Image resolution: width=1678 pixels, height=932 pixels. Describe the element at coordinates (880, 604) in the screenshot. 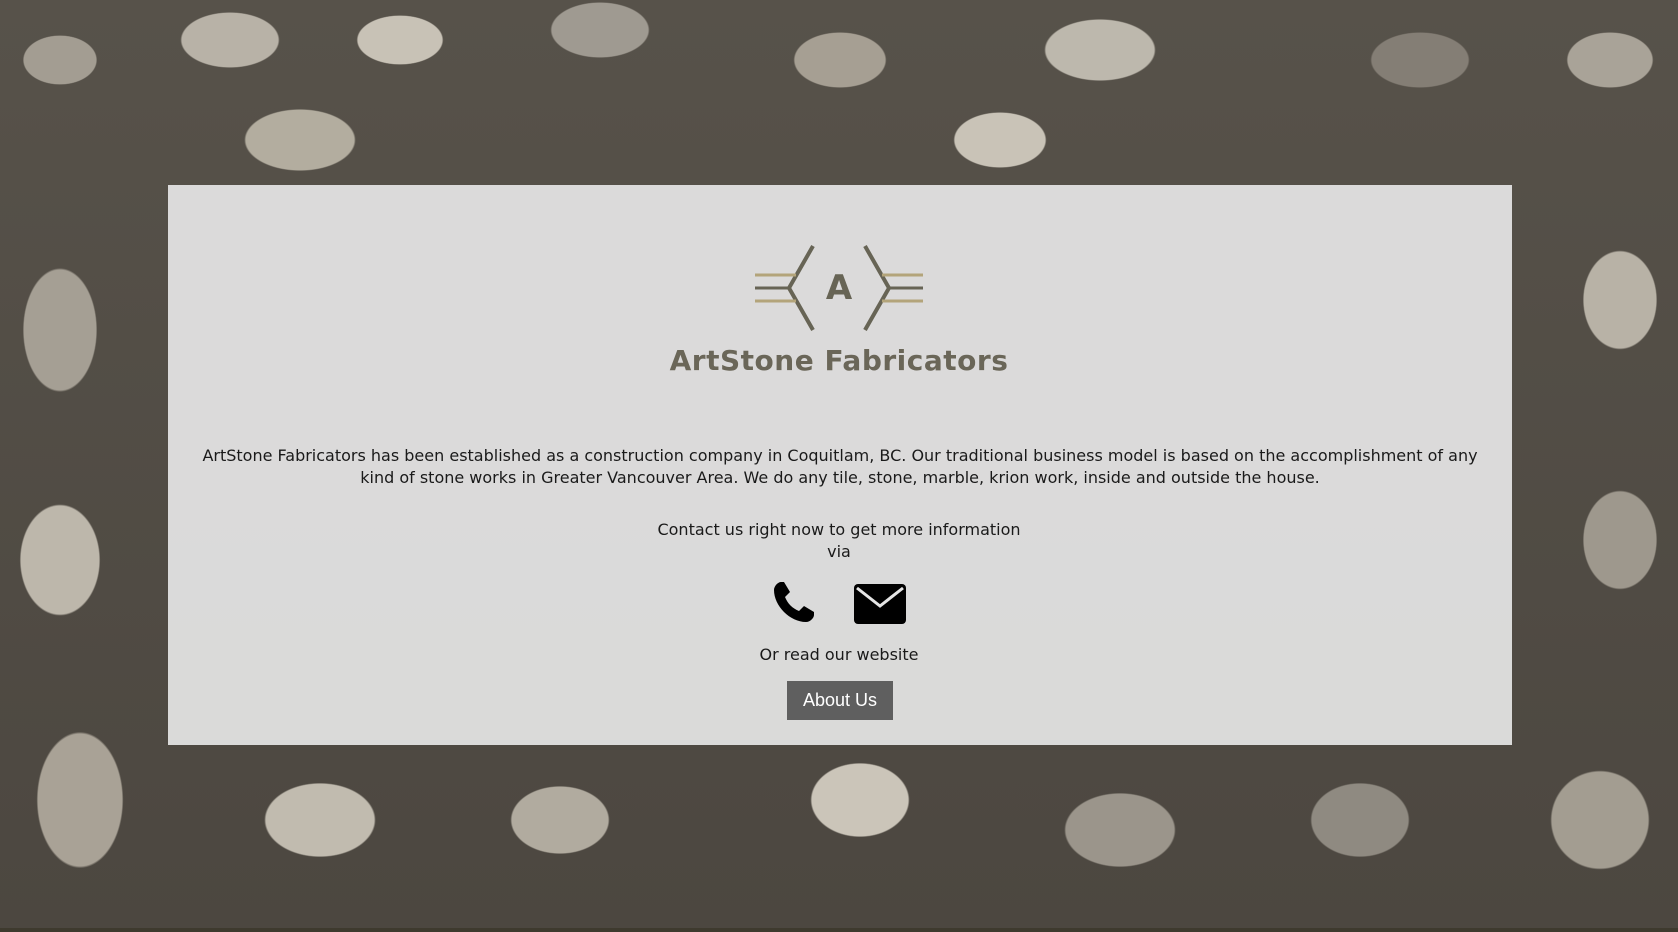

I see `envelope-icon` at that location.